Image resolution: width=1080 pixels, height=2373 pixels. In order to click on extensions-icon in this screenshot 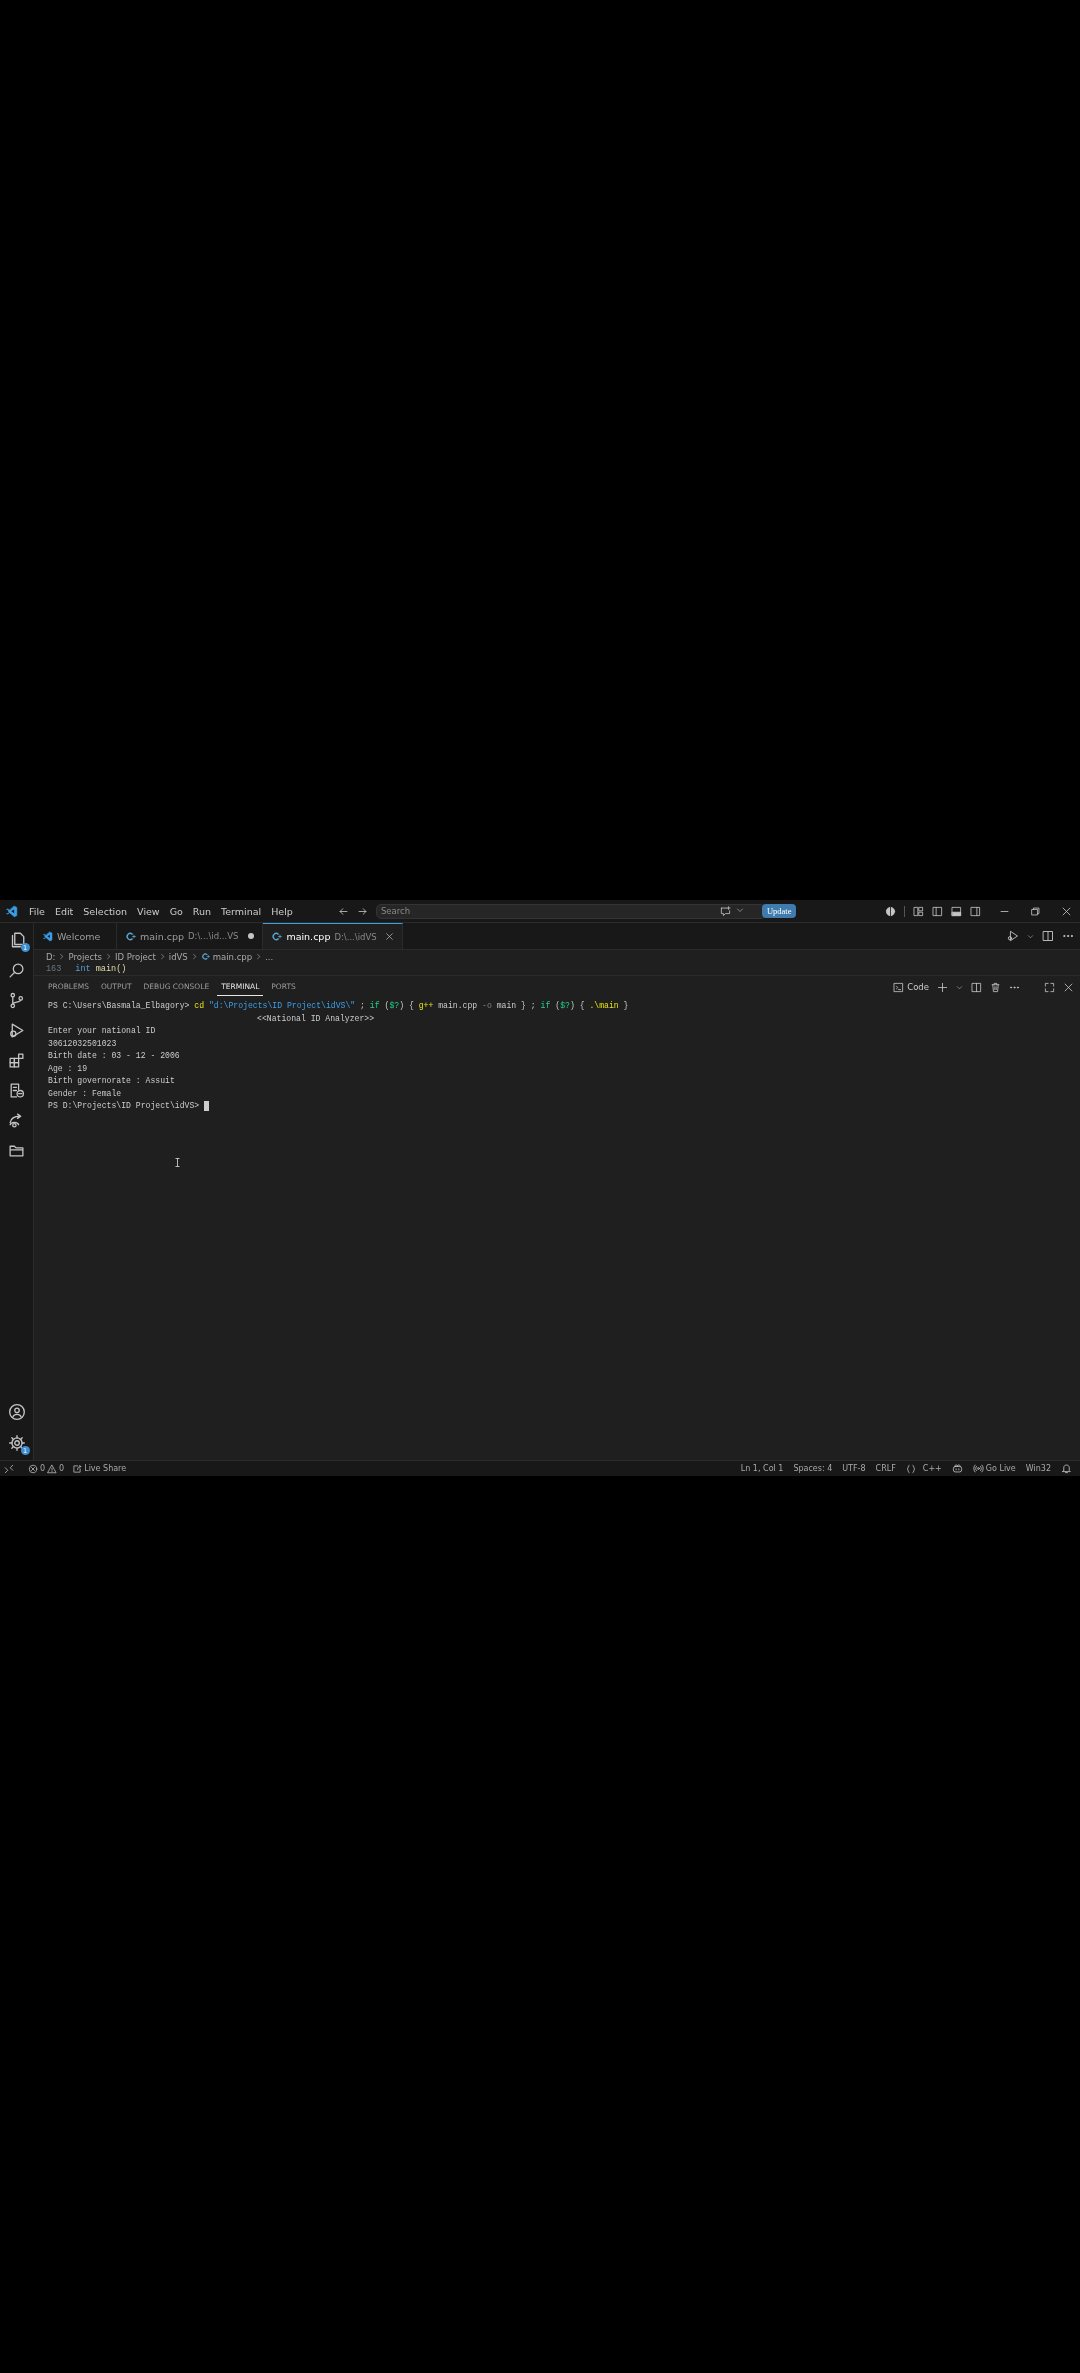, I will do `click(16, 1060)`.